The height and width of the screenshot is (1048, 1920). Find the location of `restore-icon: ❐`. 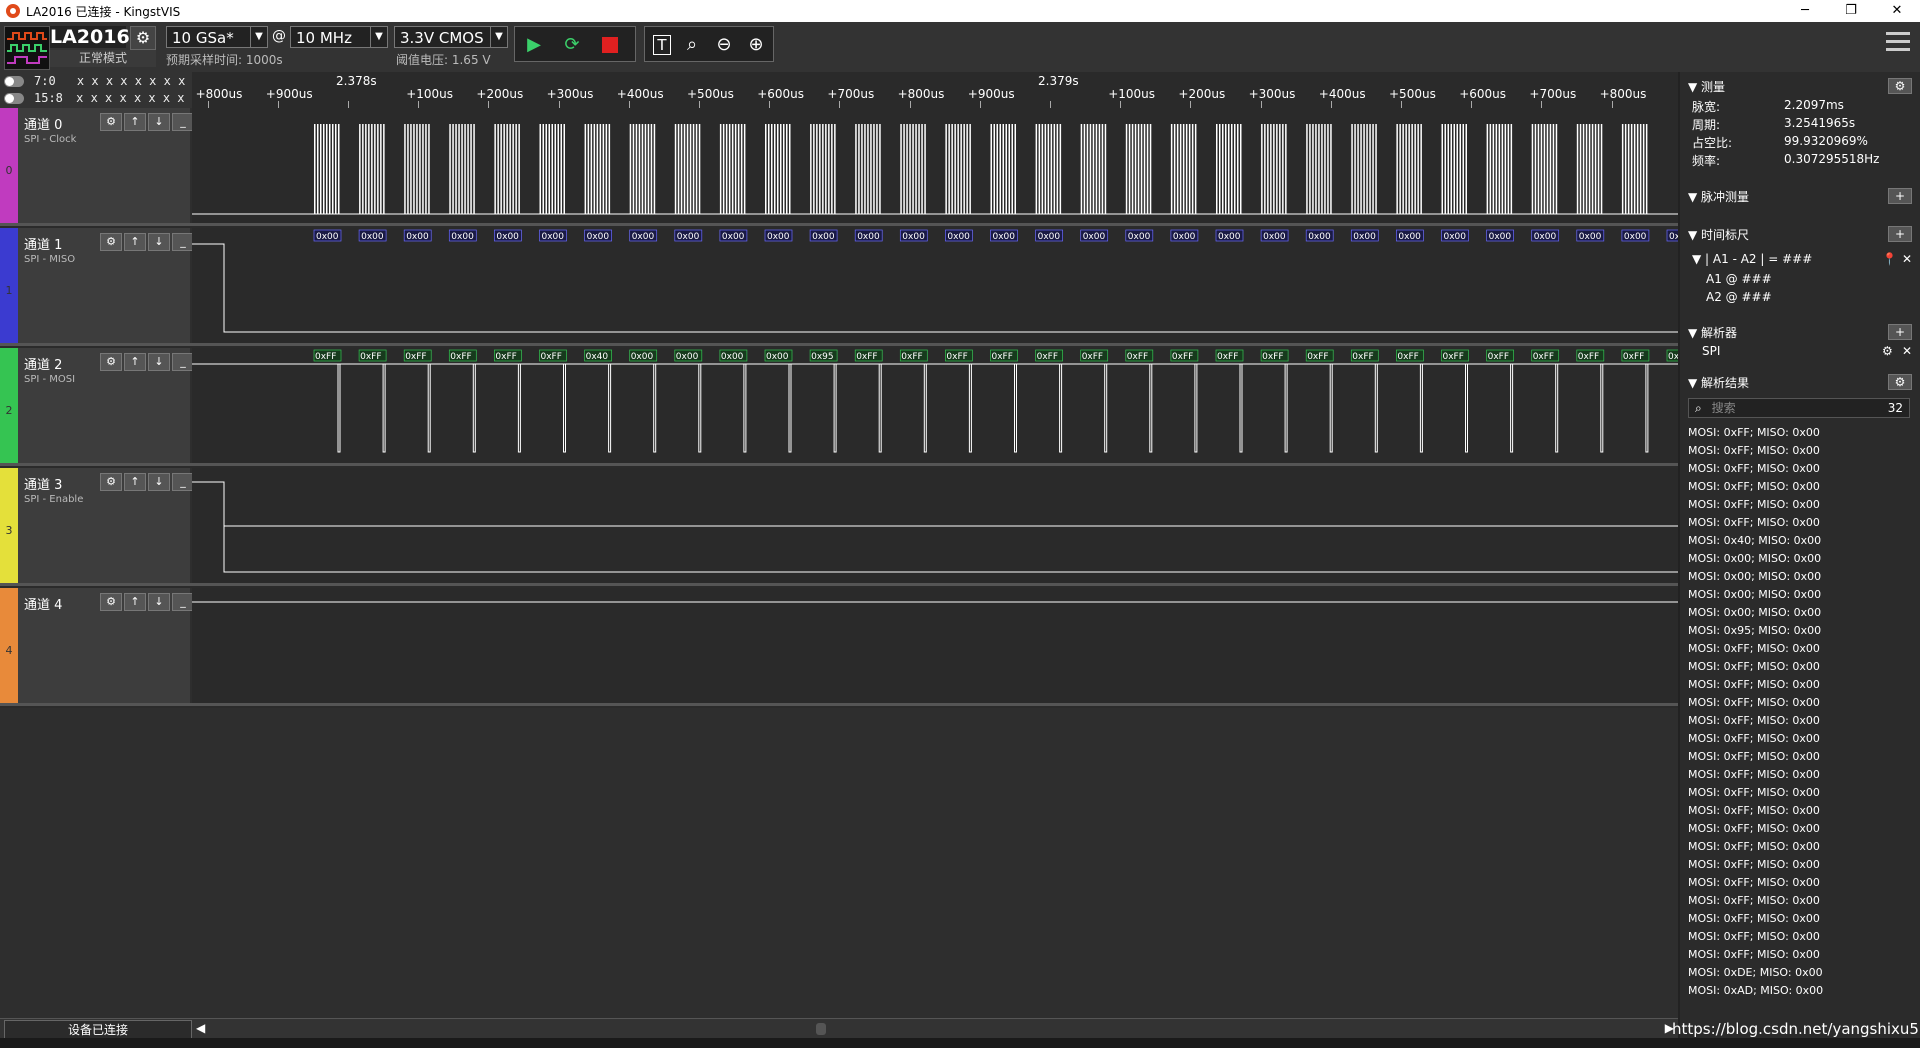

restore-icon: ❐ is located at coordinates (1851, 11).